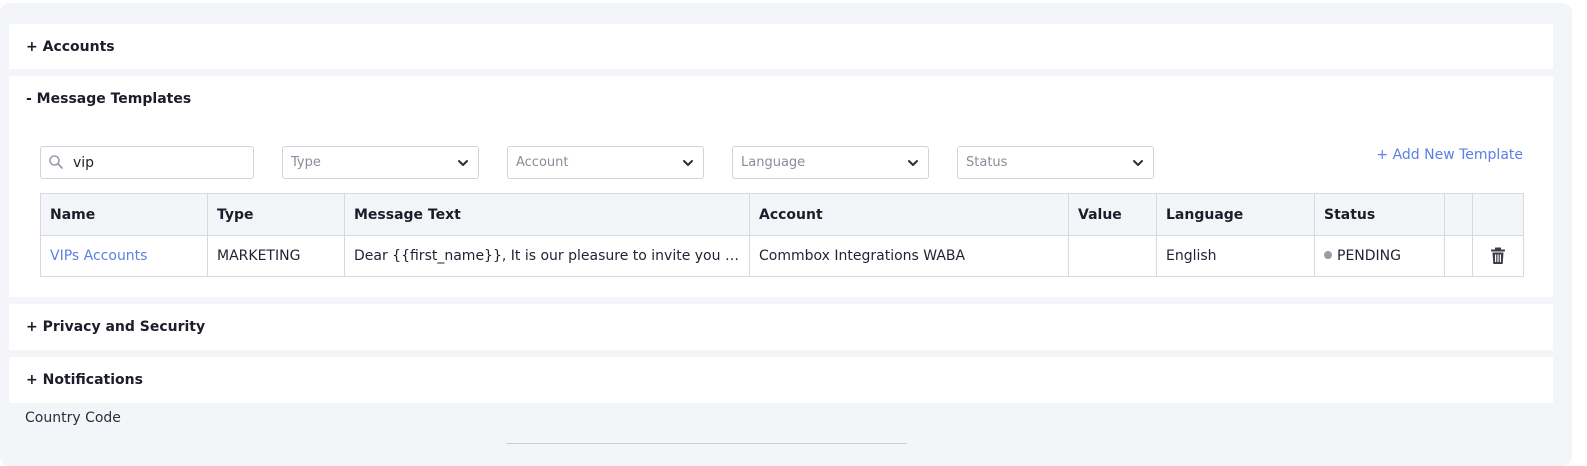 Image resolution: width=1587 pixels, height=466 pixels. I want to click on column-header-type: Type, so click(276, 214).